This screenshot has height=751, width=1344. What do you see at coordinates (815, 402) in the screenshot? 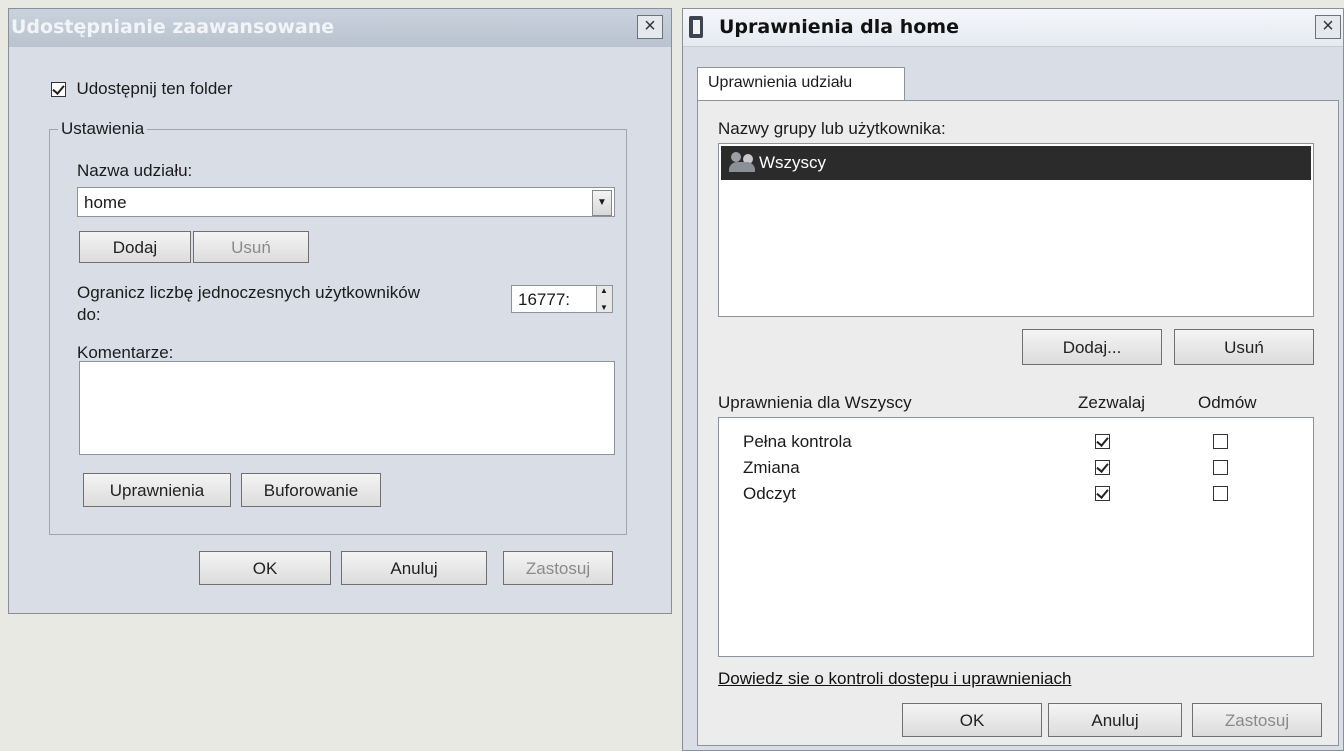
I see `permissions-header: Uprawnienia dla Wszyscy` at bounding box center [815, 402].